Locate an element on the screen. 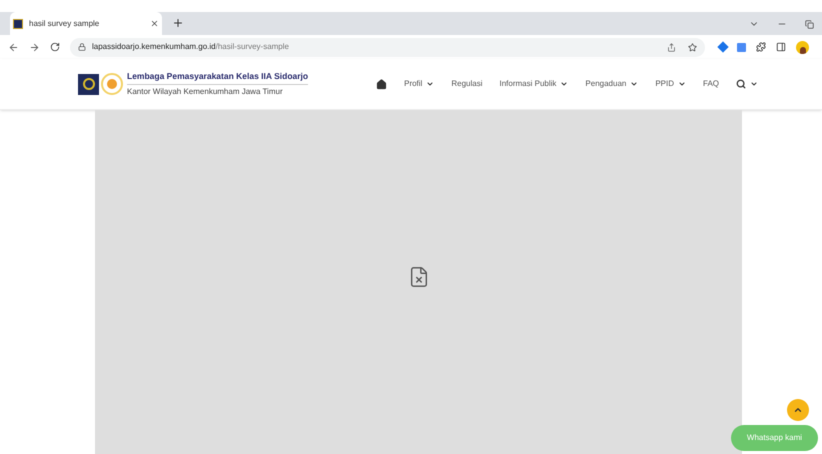  emblem-icon is located at coordinates (88, 84).